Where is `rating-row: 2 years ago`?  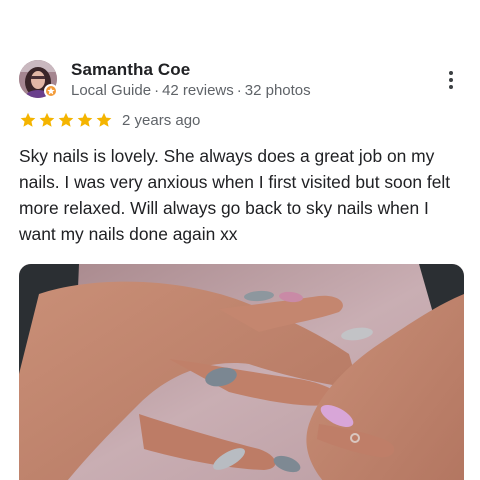
rating-row: 2 years ago is located at coordinates (109, 120).